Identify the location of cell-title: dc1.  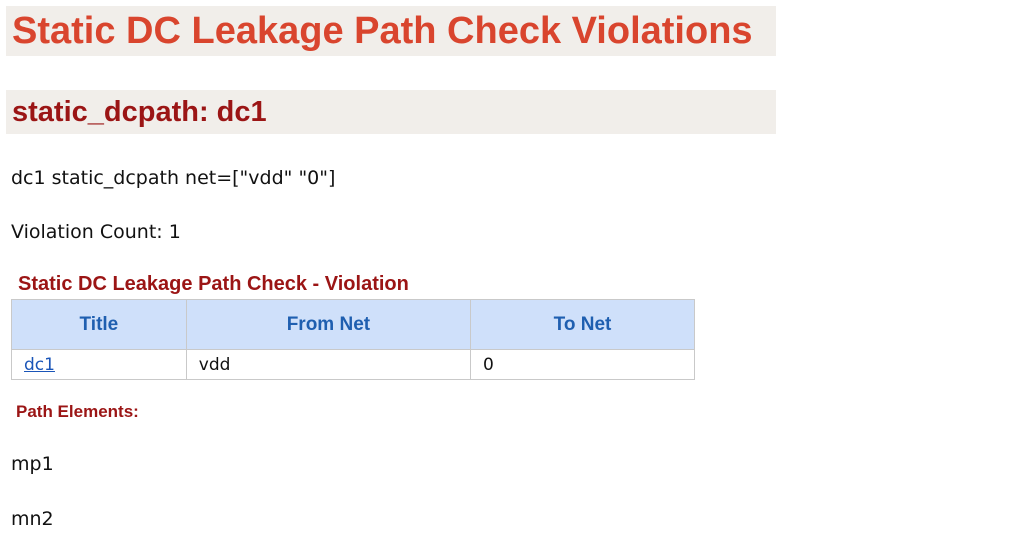
(99, 364).